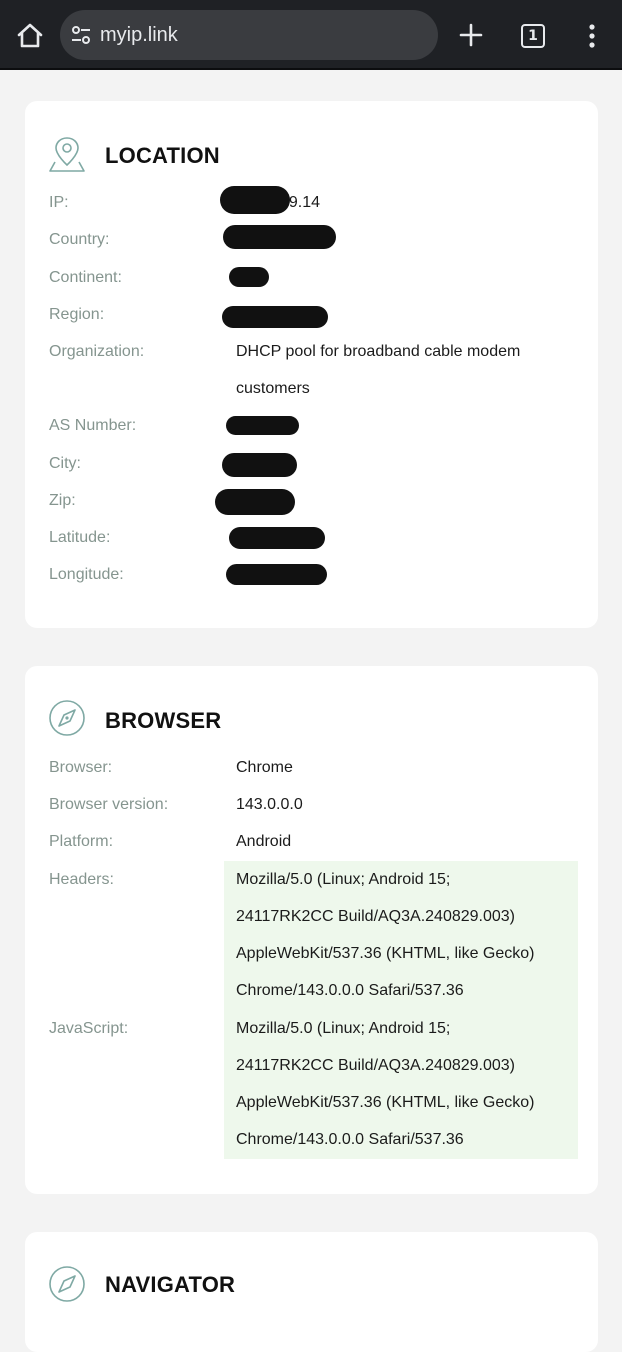 This screenshot has width=622, height=1352. What do you see at coordinates (350, 1139) in the screenshot?
I see `javascript-line-4: Chrome/143.0.0.0 Safari/537.36` at bounding box center [350, 1139].